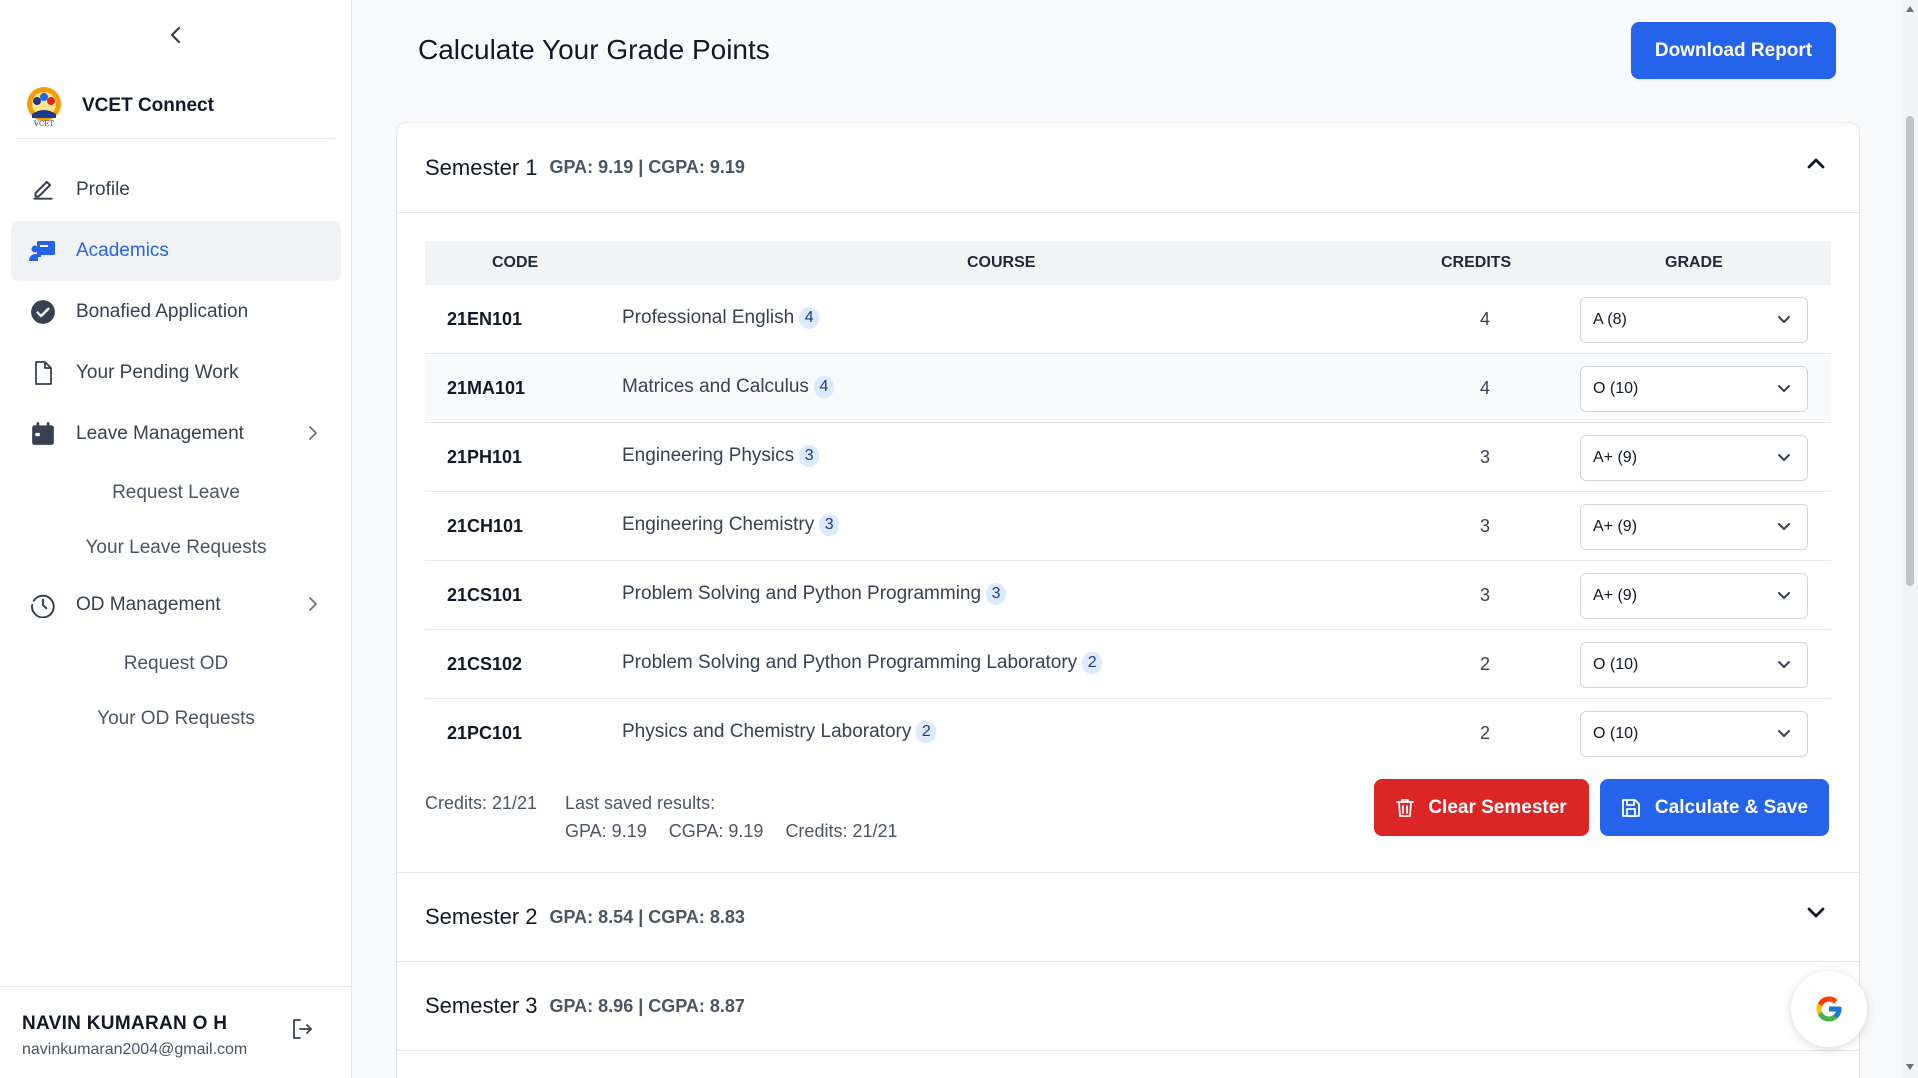 The height and width of the screenshot is (1078, 1918). Describe the element at coordinates (1128, 388) in the screenshot. I see `table-row: 21MA101 Matrices and Calculus 4 4 O (10)` at that location.